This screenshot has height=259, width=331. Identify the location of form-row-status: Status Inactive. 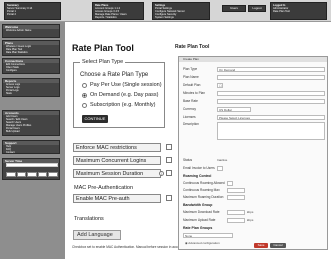
(254, 160).